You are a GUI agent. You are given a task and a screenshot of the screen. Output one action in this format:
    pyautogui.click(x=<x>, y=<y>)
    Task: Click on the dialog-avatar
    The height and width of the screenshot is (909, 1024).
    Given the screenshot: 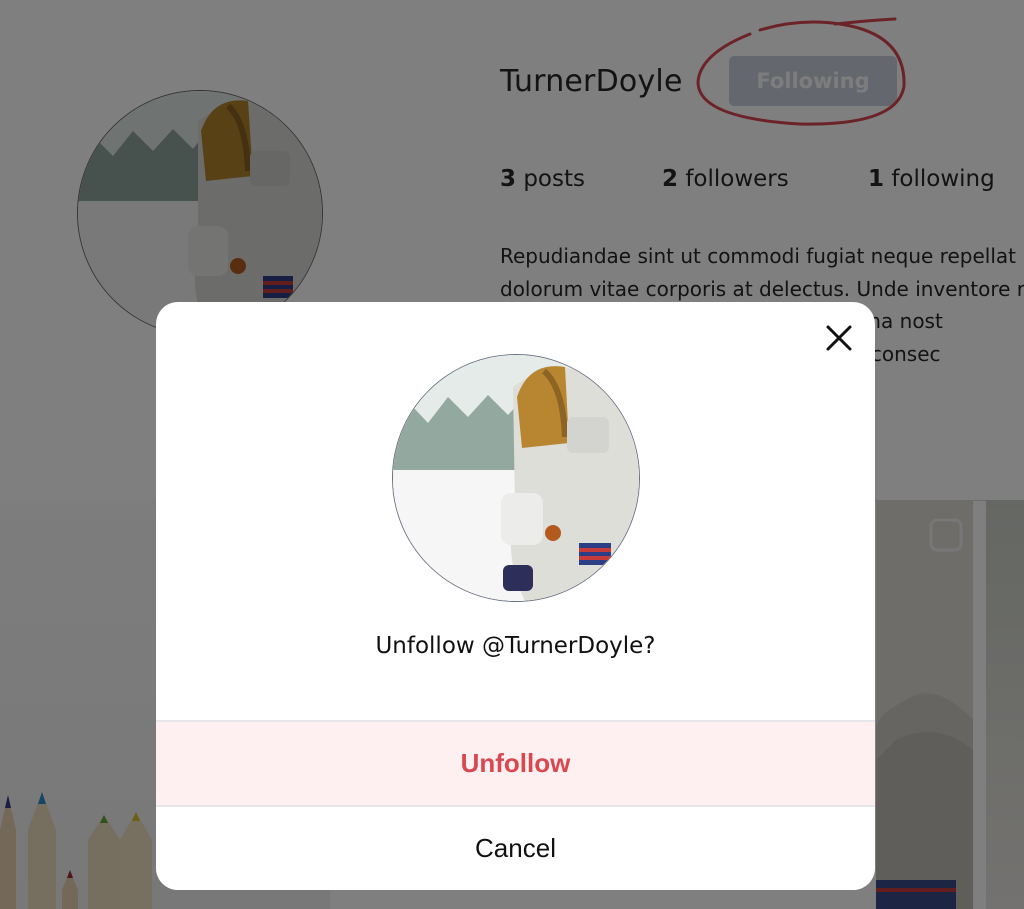 What is the action you would take?
    pyautogui.click(x=516, y=478)
    